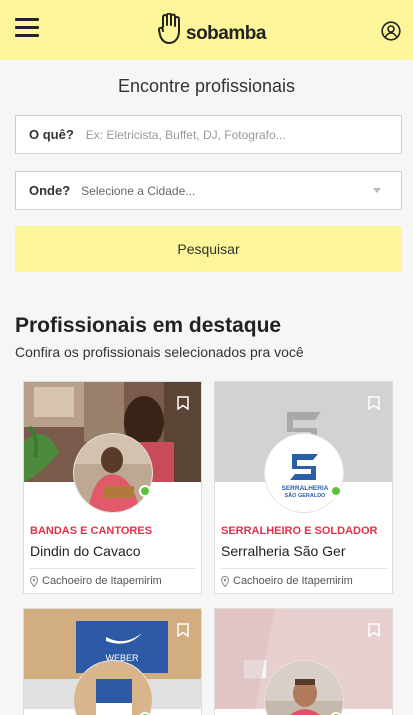  What do you see at coordinates (304, 551) in the screenshot?
I see `card-name: Serralheria São Ger` at bounding box center [304, 551].